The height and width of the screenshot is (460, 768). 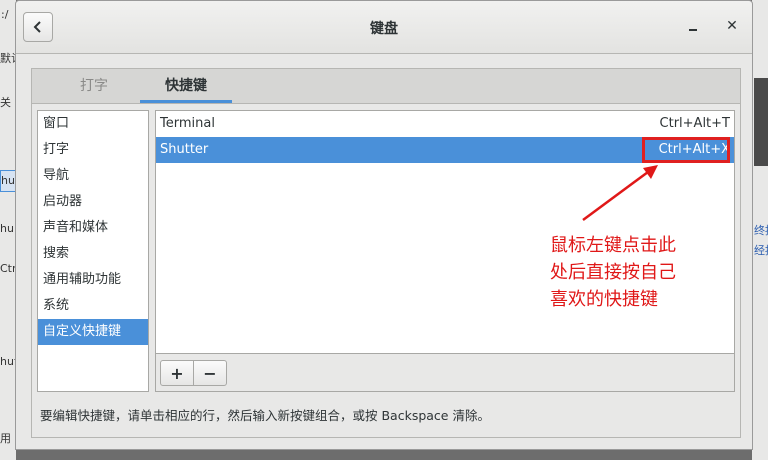 What do you see at coordinates (187, 123) in the screenshot?
I see `shortcut-name: Terminal` at bounding box center [187, 123].